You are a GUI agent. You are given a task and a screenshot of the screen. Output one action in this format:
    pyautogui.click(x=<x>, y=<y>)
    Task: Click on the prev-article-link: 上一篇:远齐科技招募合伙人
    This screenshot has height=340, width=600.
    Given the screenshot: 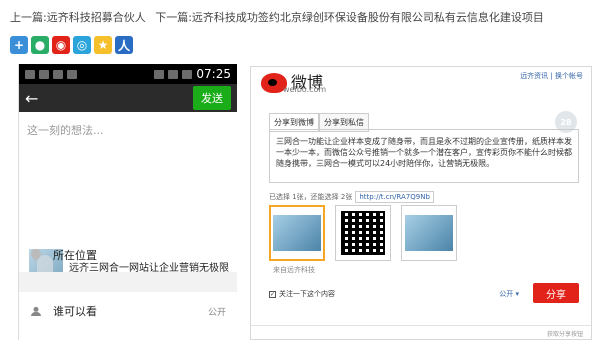 What is the action you would take?
    pyautogui.click(x=78, y=17)
    